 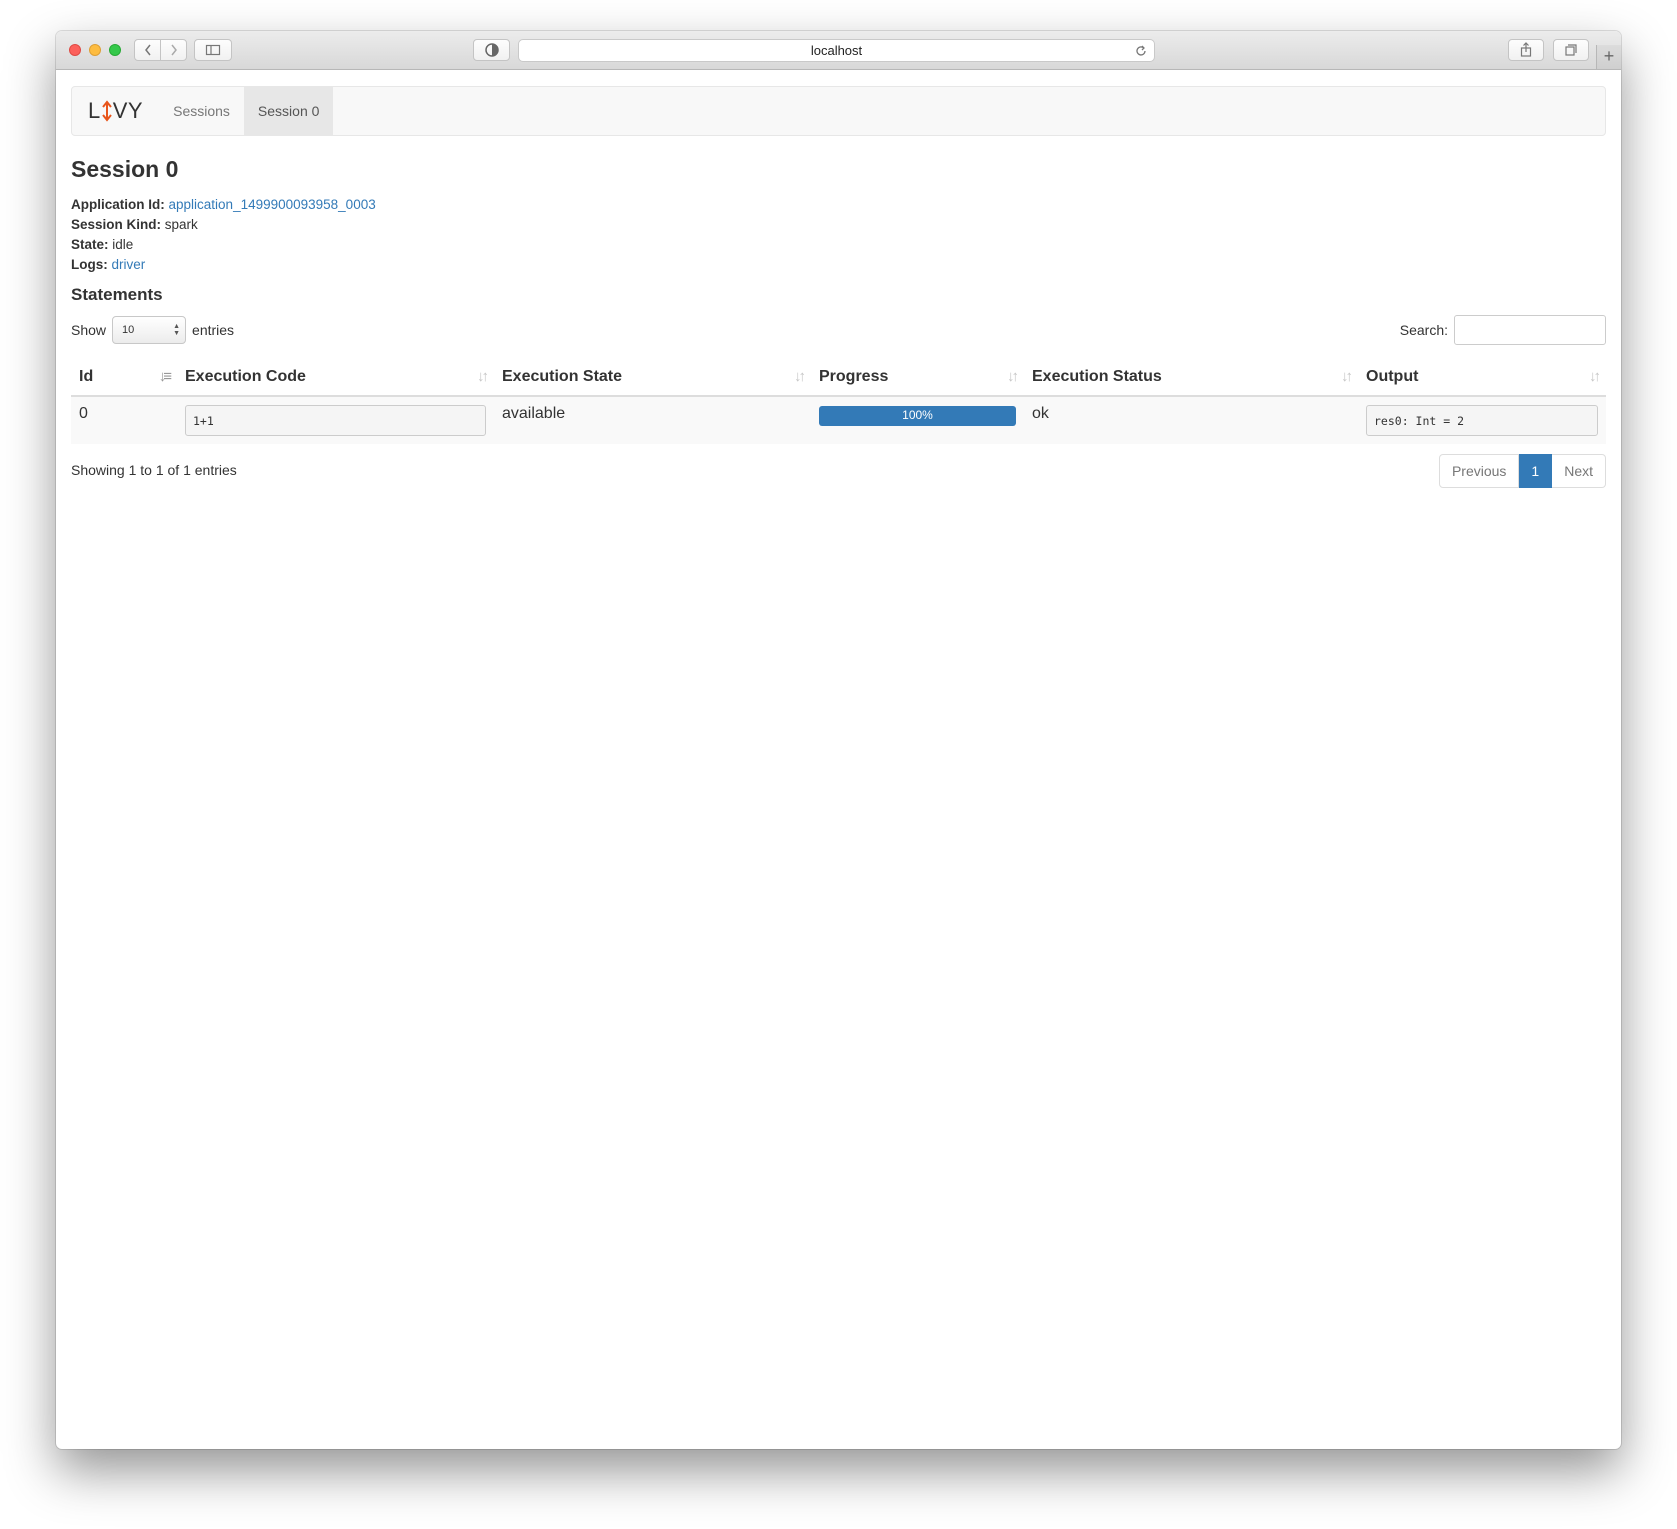 I want to click on statements-heading: Statements, so click(x=117, y=294).